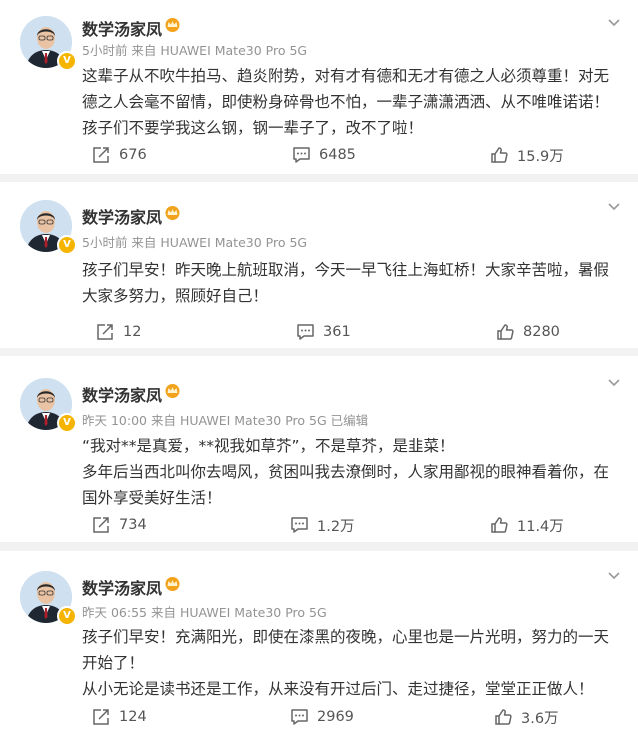  I want to click on repost-button: 676, so click(119, 155).